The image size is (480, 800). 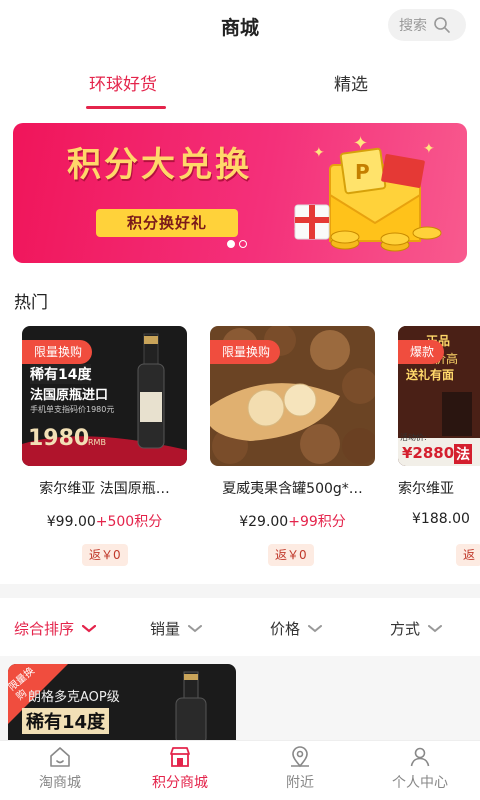 I want to click on home-icon, so click(x=60, y=757).